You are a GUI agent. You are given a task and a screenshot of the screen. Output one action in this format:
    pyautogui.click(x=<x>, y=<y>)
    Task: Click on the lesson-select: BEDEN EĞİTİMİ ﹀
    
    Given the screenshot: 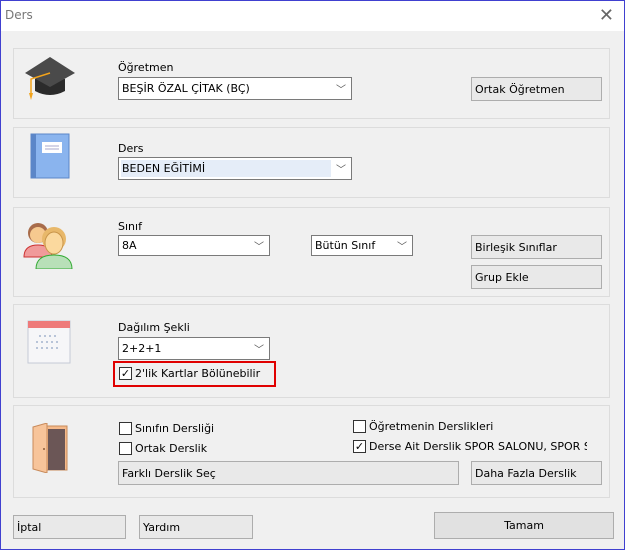 What is the action you would take?
    pyautogui.click(x=235, y=168)
    